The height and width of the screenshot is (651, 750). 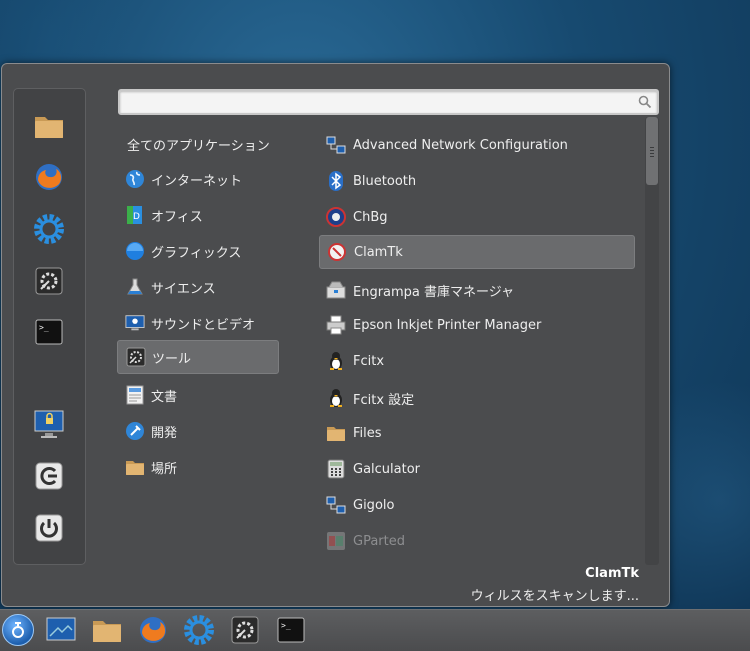 I want to click on category-label: インターネット, so click(x=197, y=181).